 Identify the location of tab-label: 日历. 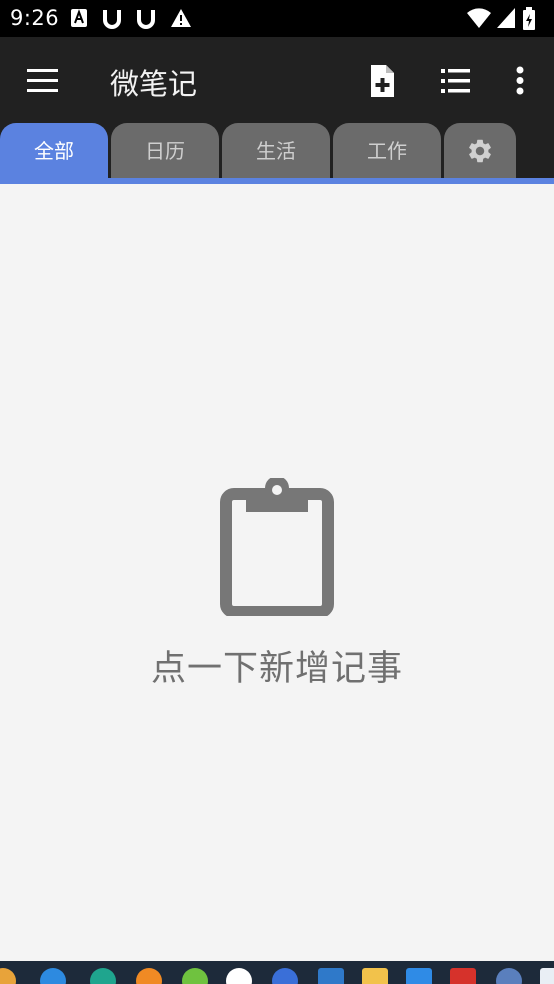
(165, 151).